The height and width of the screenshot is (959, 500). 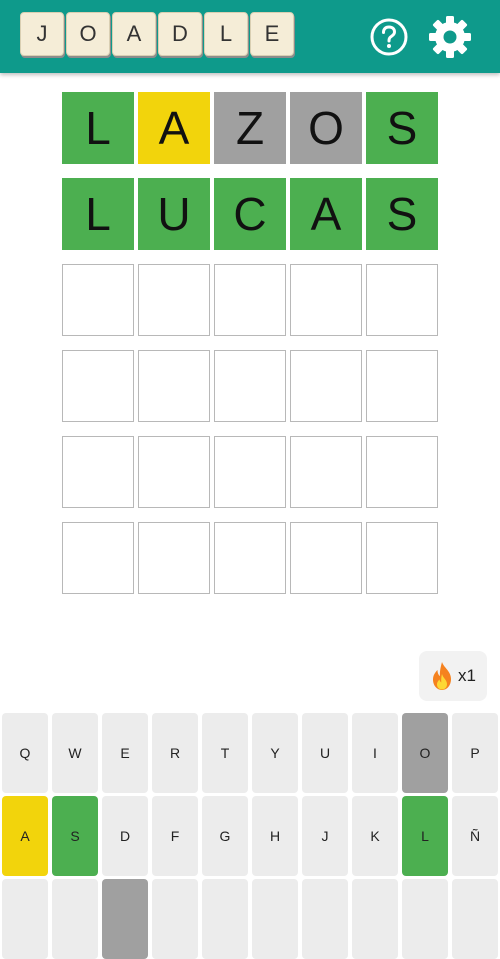 What do you see at coordinates (453, 676) in the screenshot?
I see `streak-counter: x1` at bounding box center [453, 676].